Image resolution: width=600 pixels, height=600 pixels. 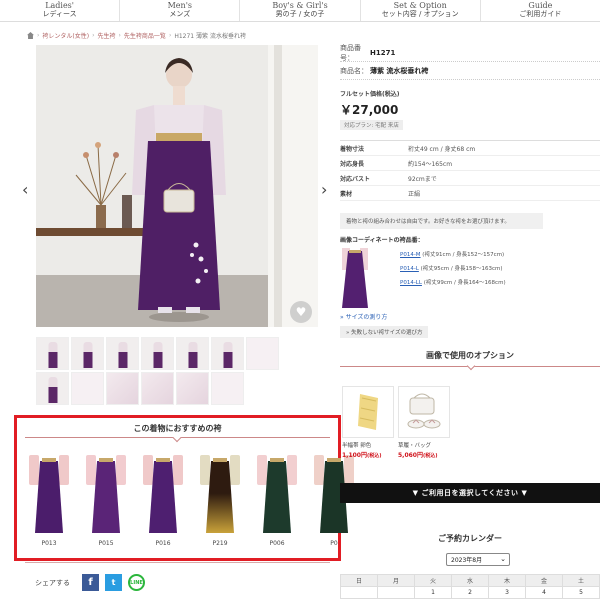 What do you see at coordinates (300, 14) in the screenshot?
I see `nav-jp-label: 男の子 / 女の子` at bounding box center [300, 14].